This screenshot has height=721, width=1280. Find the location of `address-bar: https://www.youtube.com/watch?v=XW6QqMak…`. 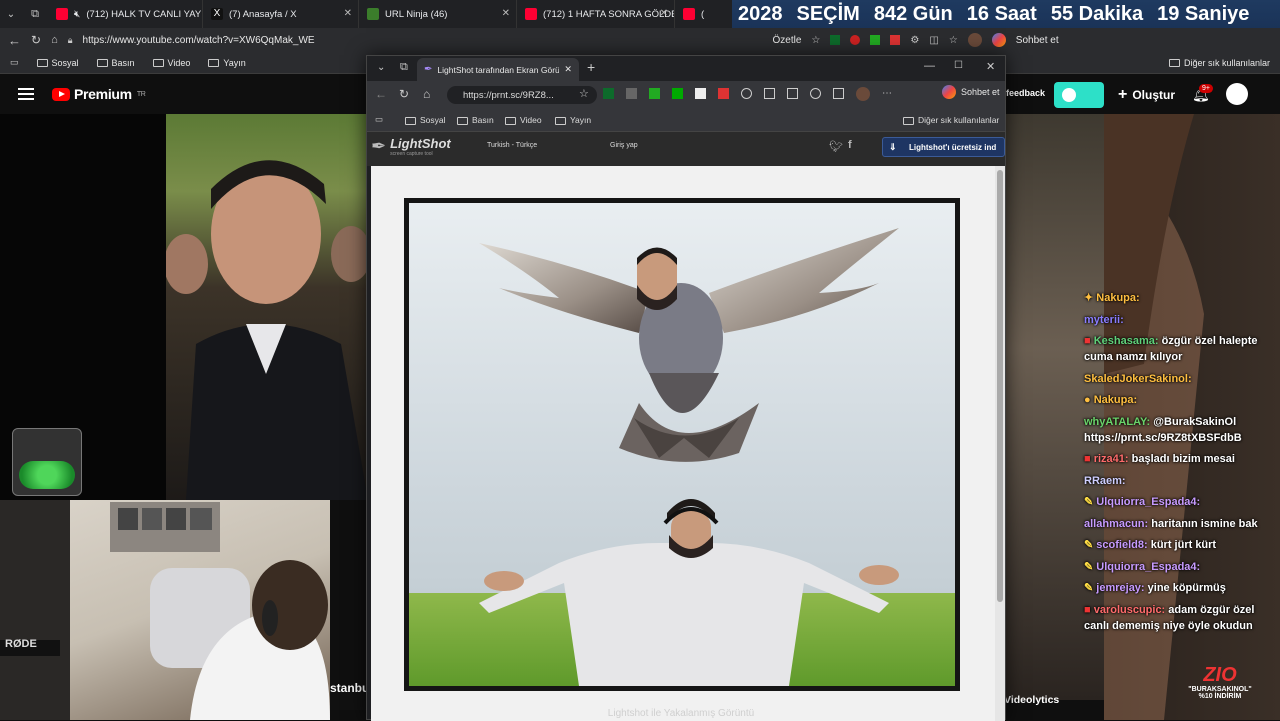

address-bar: https://www.youtube.com/watch?v=XW6QqMak… is located at coordinates (423, 40).